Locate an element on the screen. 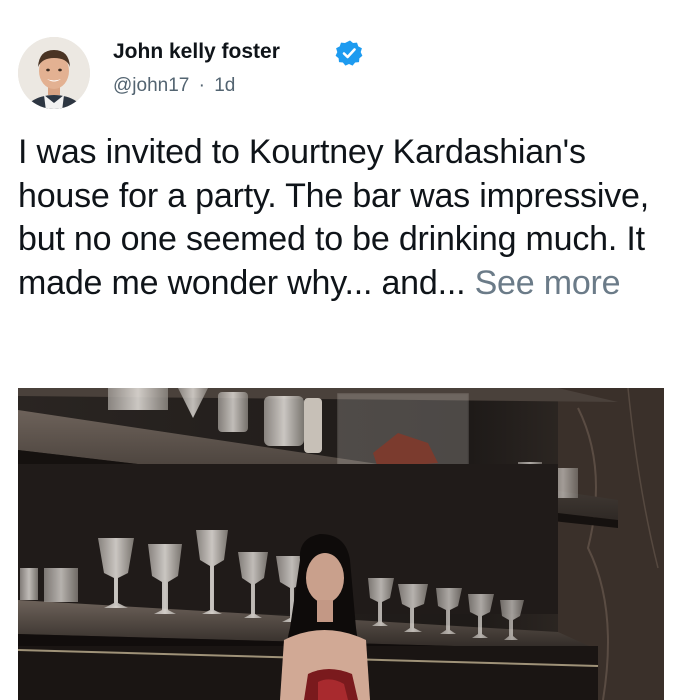 This screenshot has height=700, width=700. profile-photo-icon is located at coordinates (54, 73).